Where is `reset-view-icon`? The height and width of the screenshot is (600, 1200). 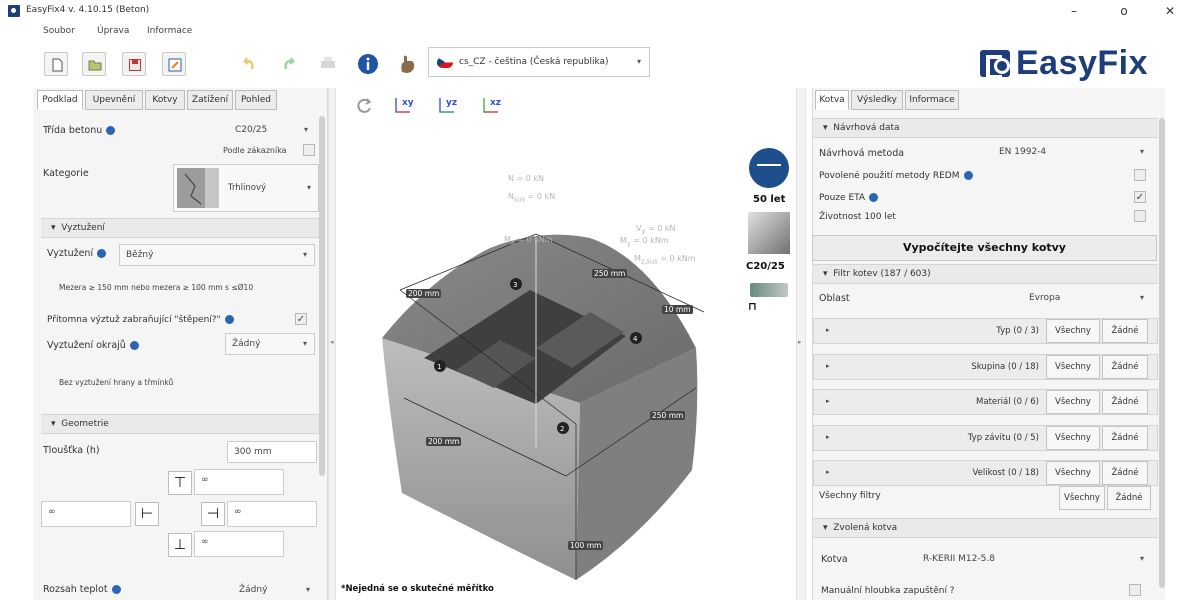
reset-view-icon is located at coordinates (364, 106).